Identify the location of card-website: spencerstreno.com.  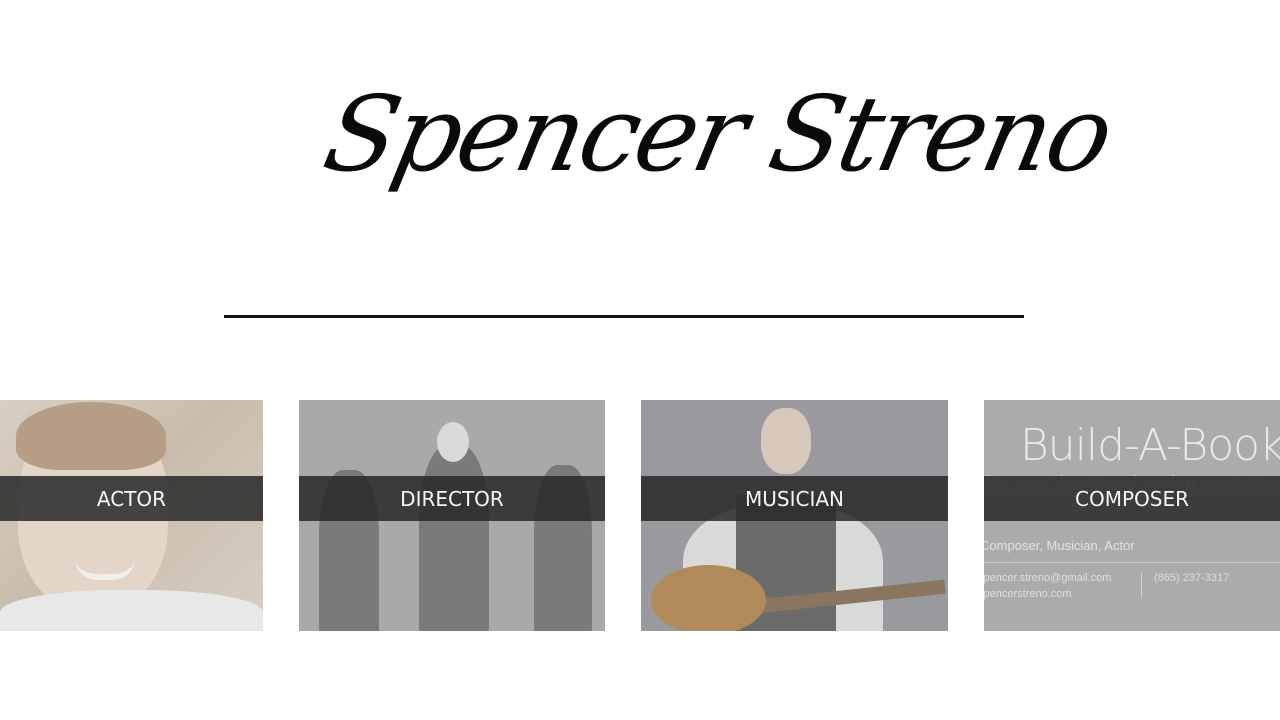
(1028, 594).